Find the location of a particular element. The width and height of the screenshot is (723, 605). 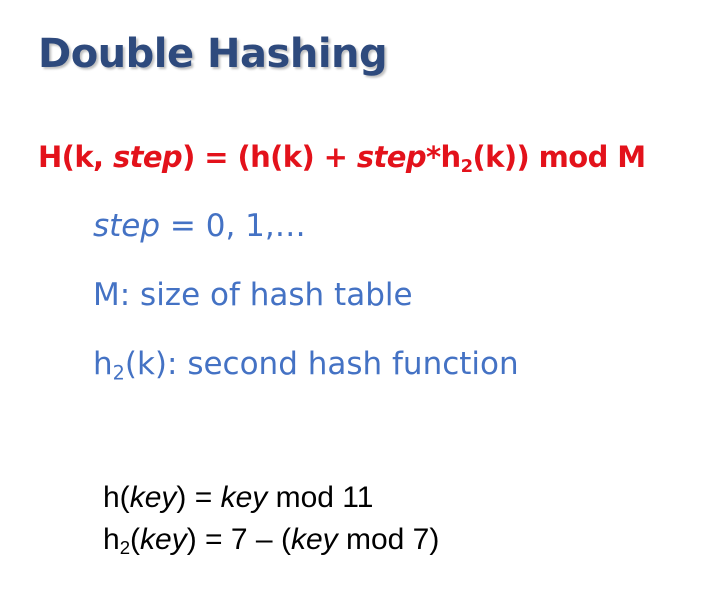

step-variable: step is located at coordinates (127, 226).